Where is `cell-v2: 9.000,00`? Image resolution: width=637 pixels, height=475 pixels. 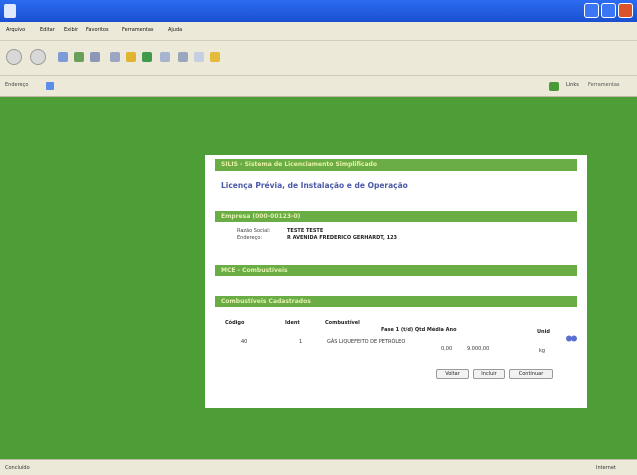 cell-v2: 9.000,00 is located at coordinates (478, 349).